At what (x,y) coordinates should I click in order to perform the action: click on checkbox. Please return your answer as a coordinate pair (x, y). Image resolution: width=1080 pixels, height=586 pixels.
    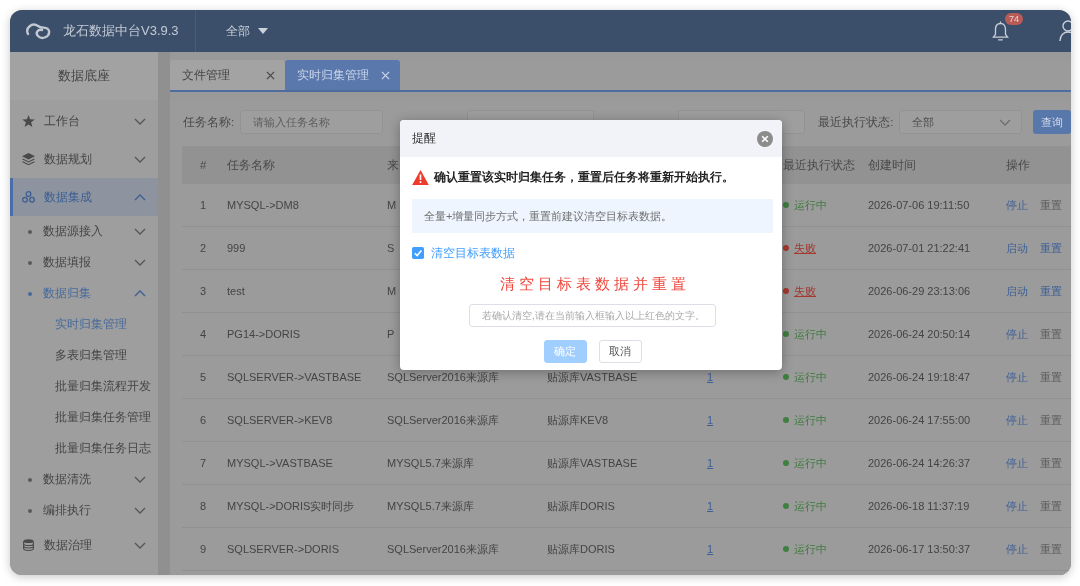
    Looking at the image, I should click on (418, 253).